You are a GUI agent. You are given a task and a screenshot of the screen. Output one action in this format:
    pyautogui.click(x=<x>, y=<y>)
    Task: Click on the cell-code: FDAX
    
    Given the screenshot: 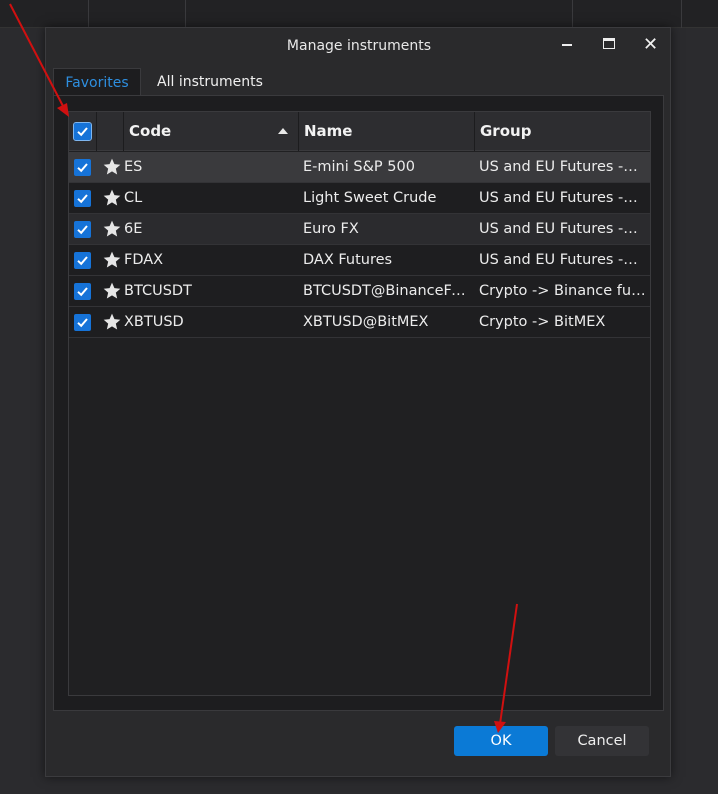 What is the action you would take?
    pyautogui.click(x=144, y=260)
    